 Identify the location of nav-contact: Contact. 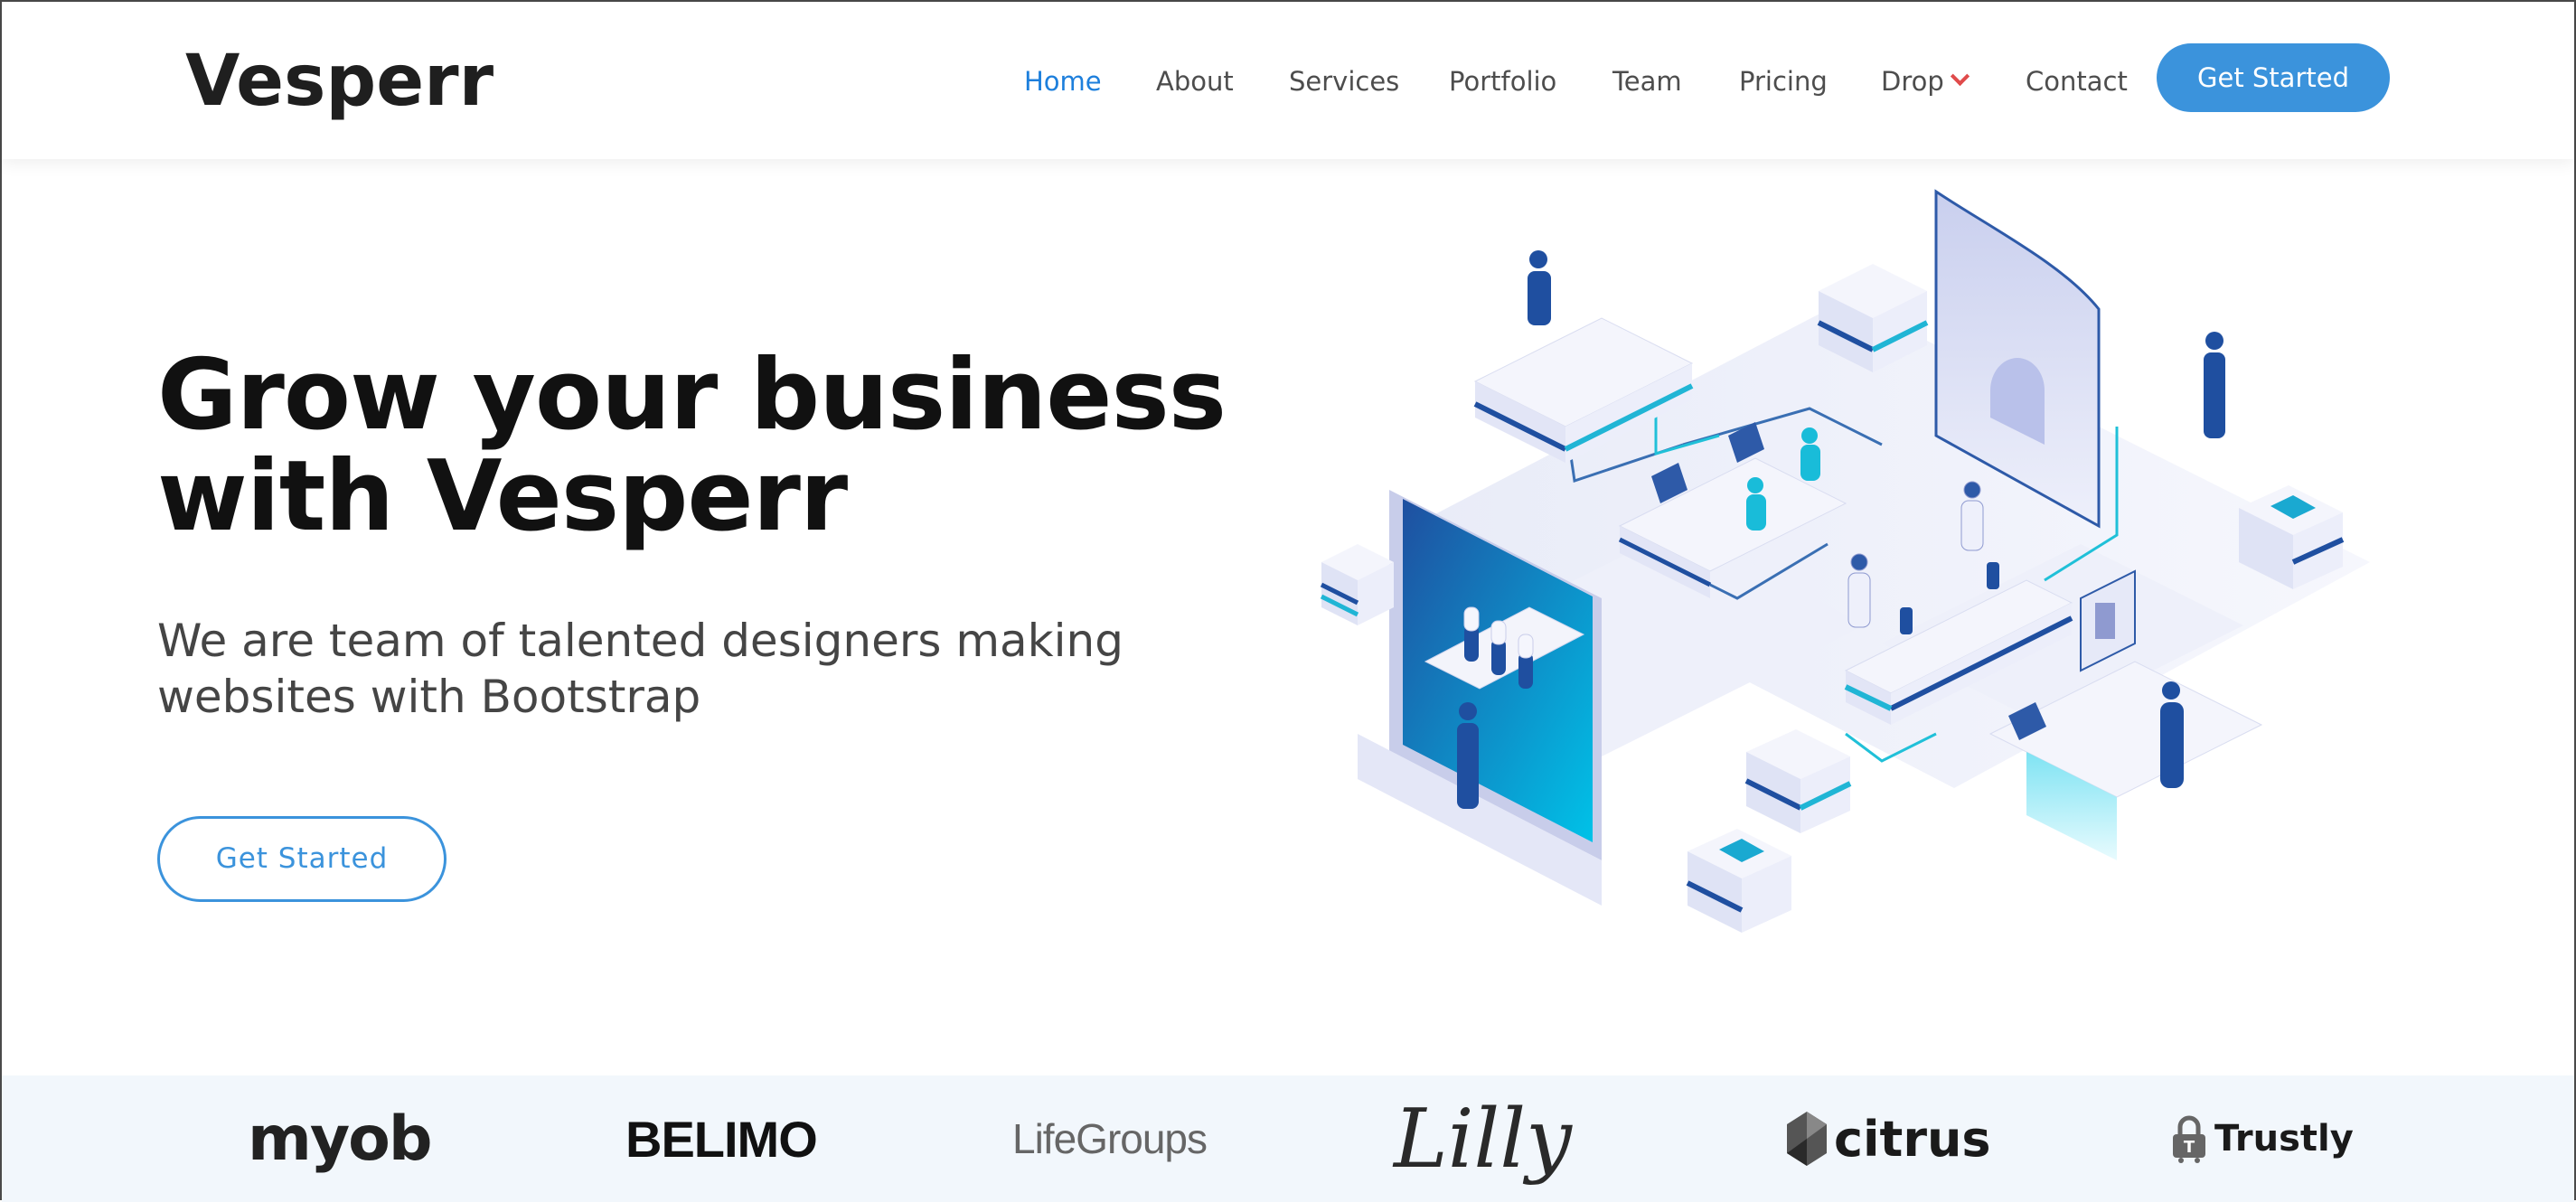
(2077, 81).